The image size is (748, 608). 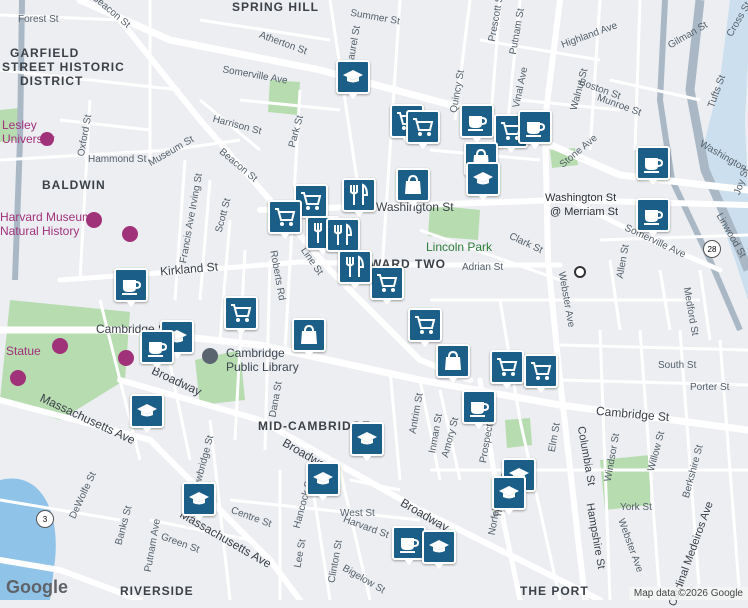 What do you see at coordinates (255, 353) in the screenshot?
I see `library-label: Cambridge` at bounding box center [255, 353].